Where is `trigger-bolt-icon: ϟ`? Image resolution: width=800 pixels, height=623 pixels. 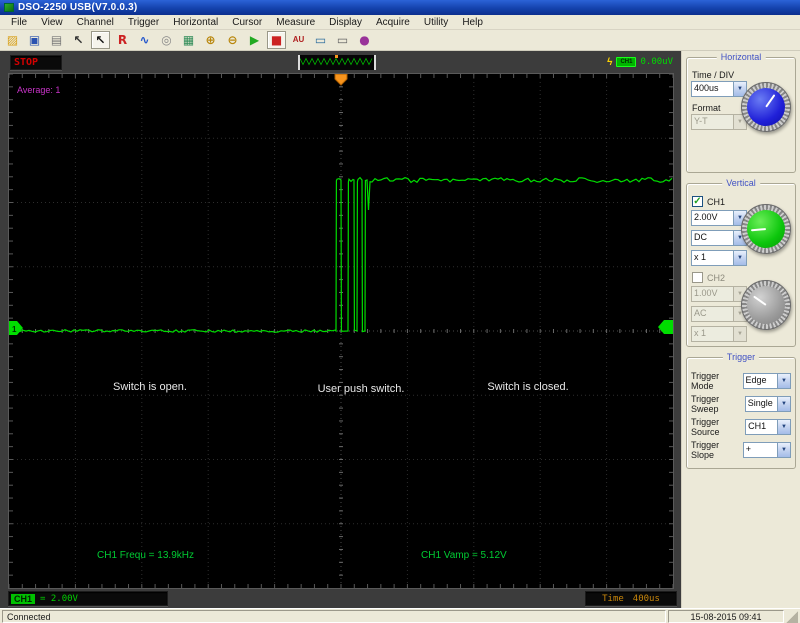 trigger-bolt-icon: ϟ is located at coordinates (610, 62).